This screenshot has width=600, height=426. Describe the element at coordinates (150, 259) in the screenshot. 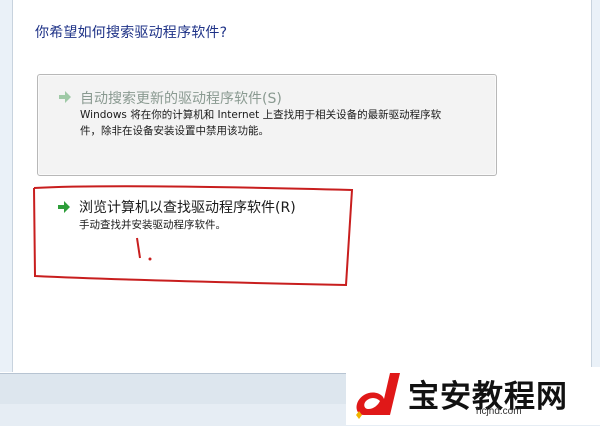

I see `red-annotation-dot` at that location.